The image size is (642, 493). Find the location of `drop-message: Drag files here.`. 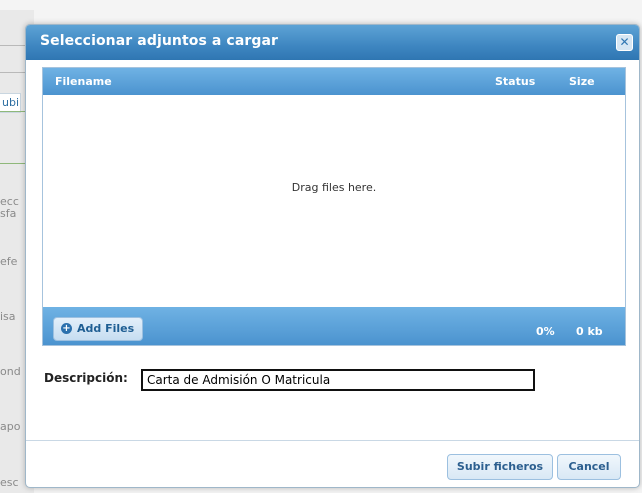

drop-message: Drag files here. is located at coordinates (334, 187).